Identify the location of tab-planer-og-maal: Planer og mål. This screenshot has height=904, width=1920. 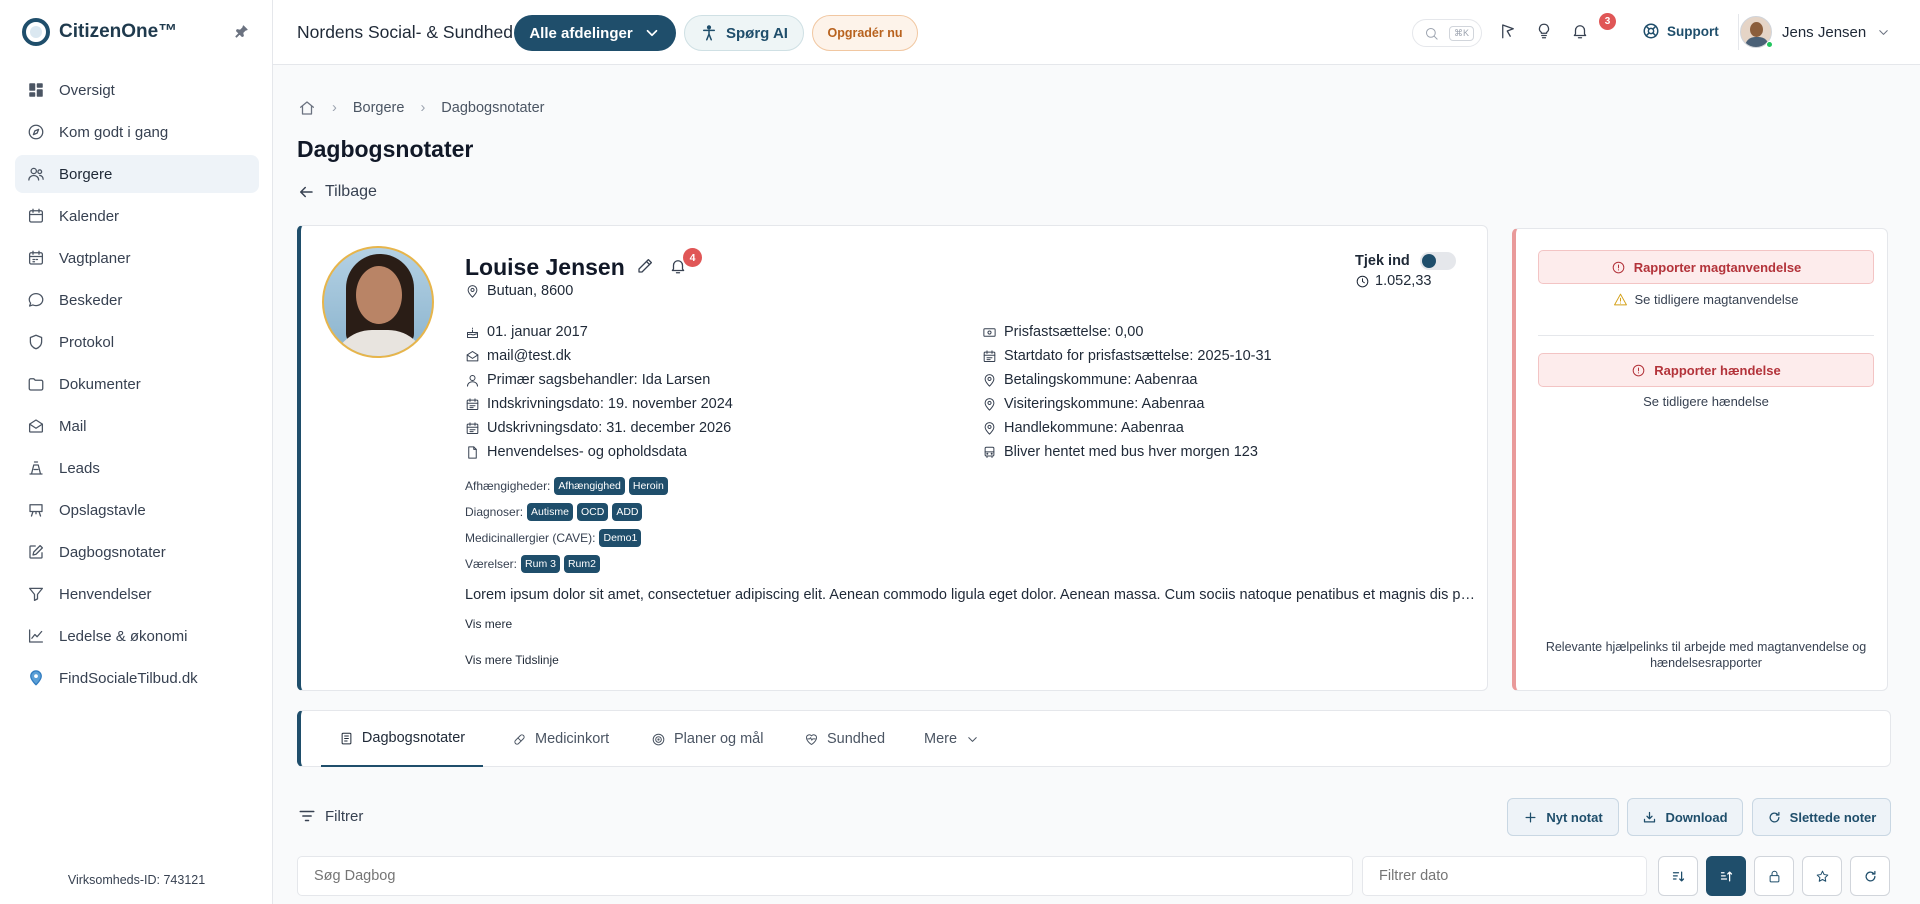
(707, 739).